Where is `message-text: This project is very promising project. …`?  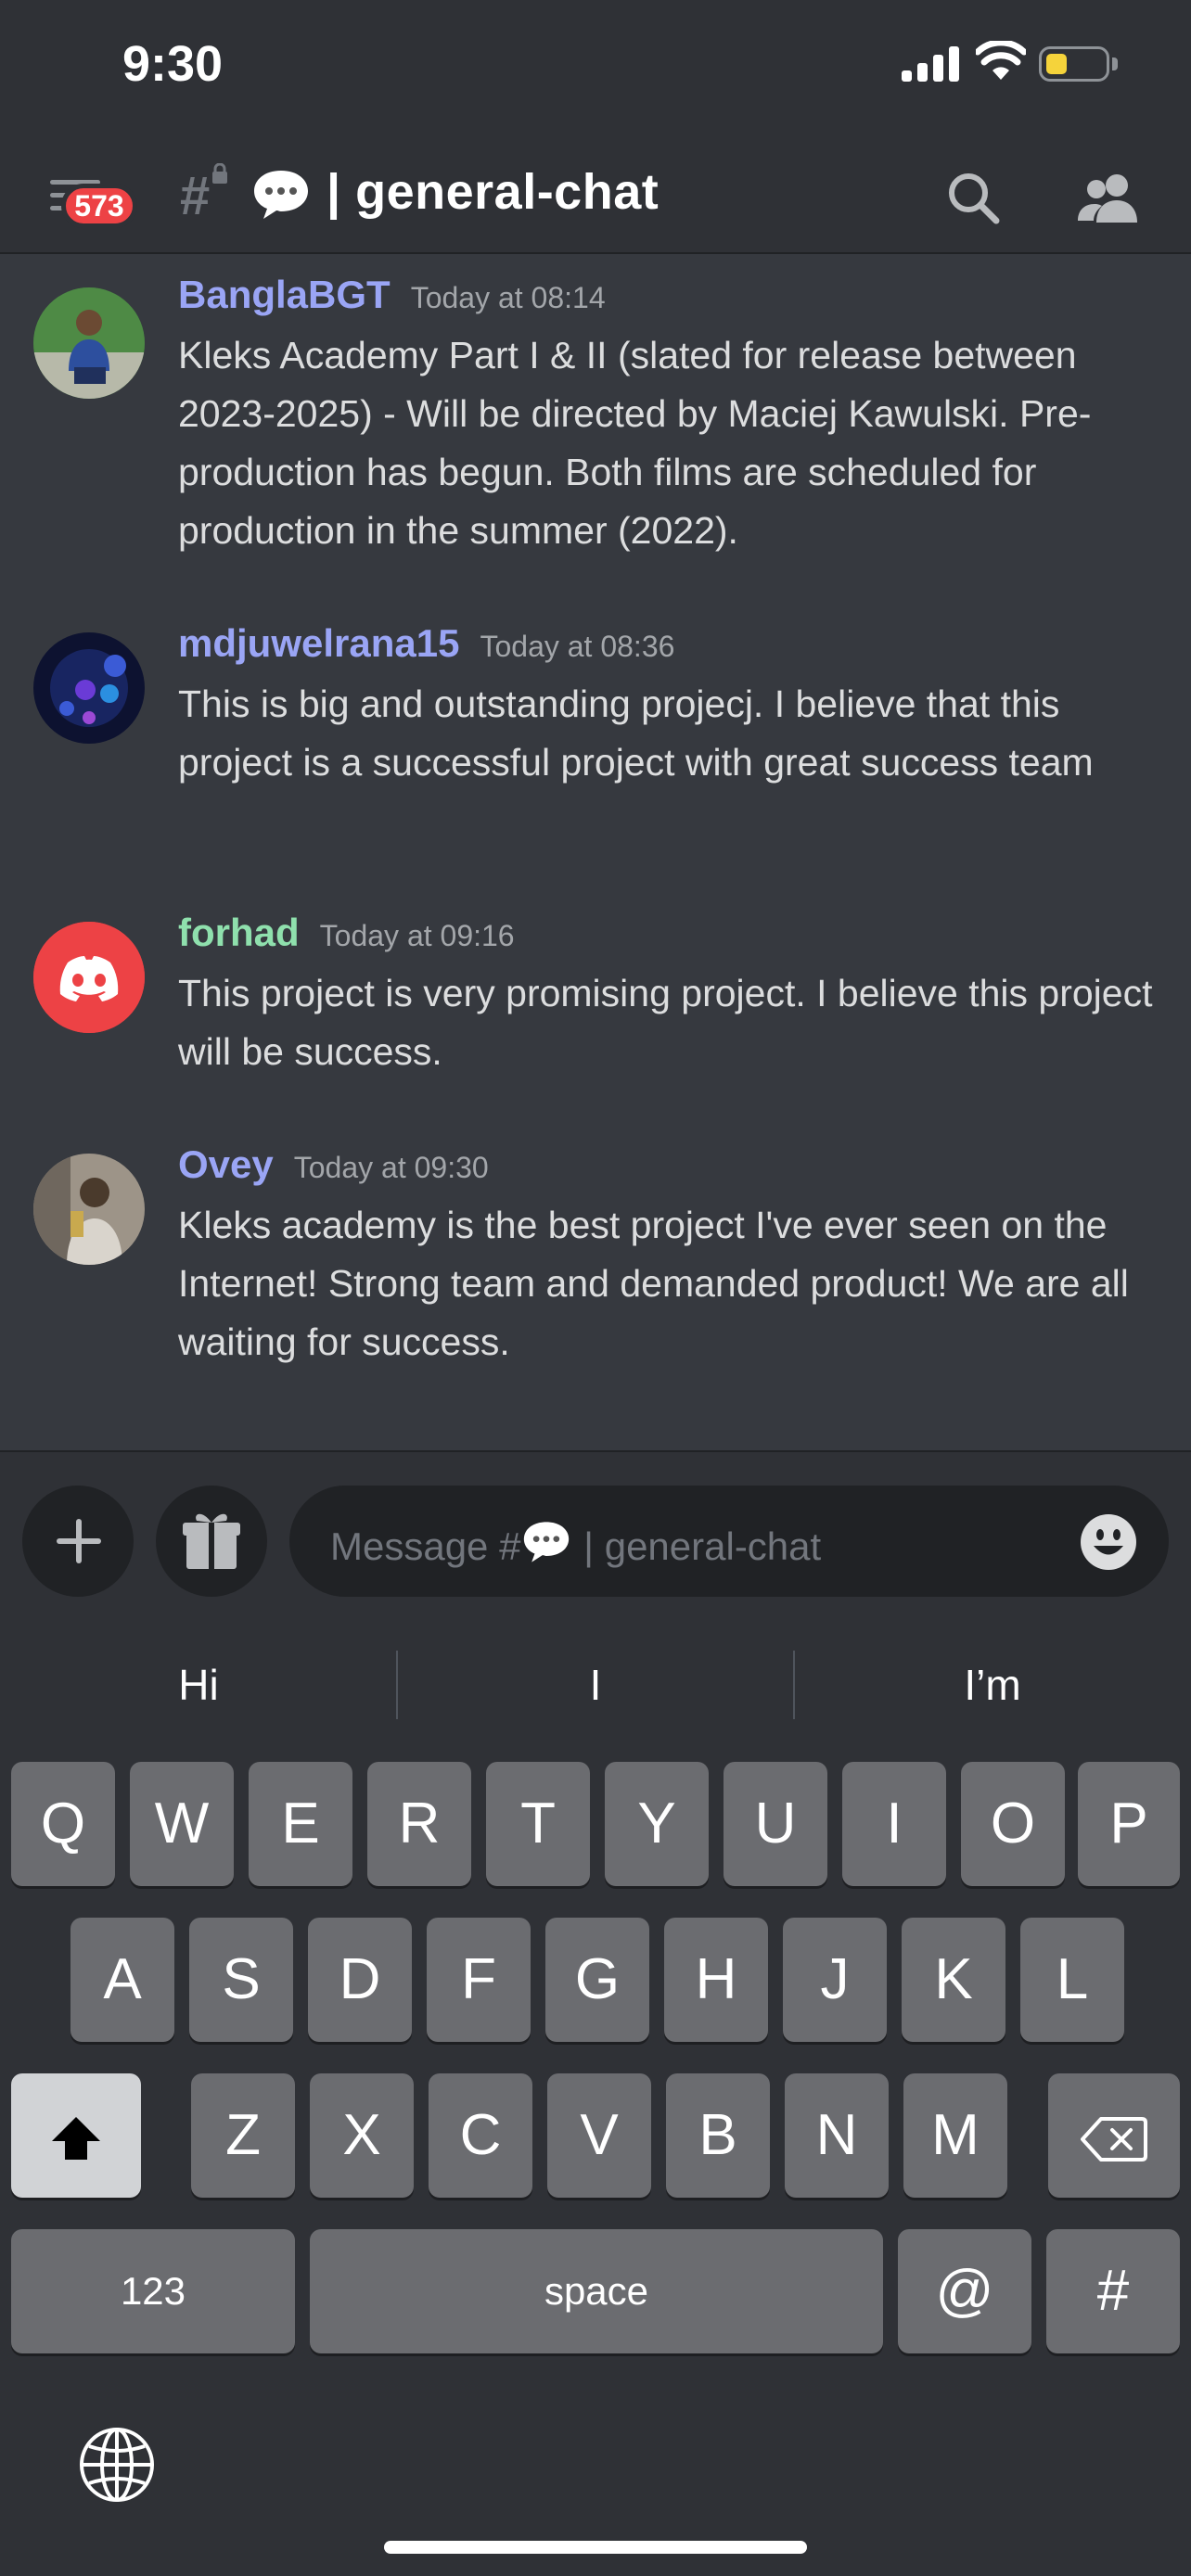
message-text: This project is very promising project. … is located at coordinates (665, 1023).